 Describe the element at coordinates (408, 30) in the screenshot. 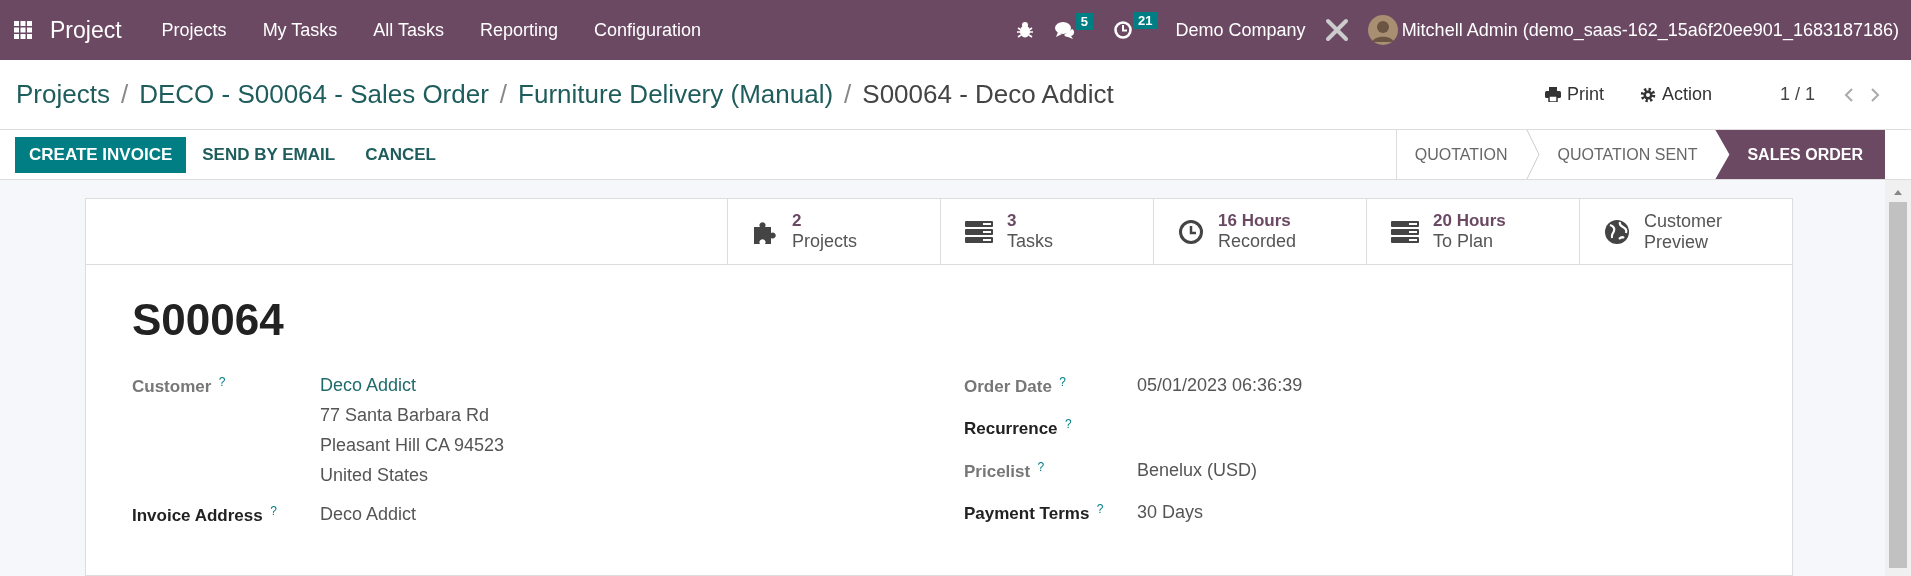

I see `menu-item: All Tasks` at that location.